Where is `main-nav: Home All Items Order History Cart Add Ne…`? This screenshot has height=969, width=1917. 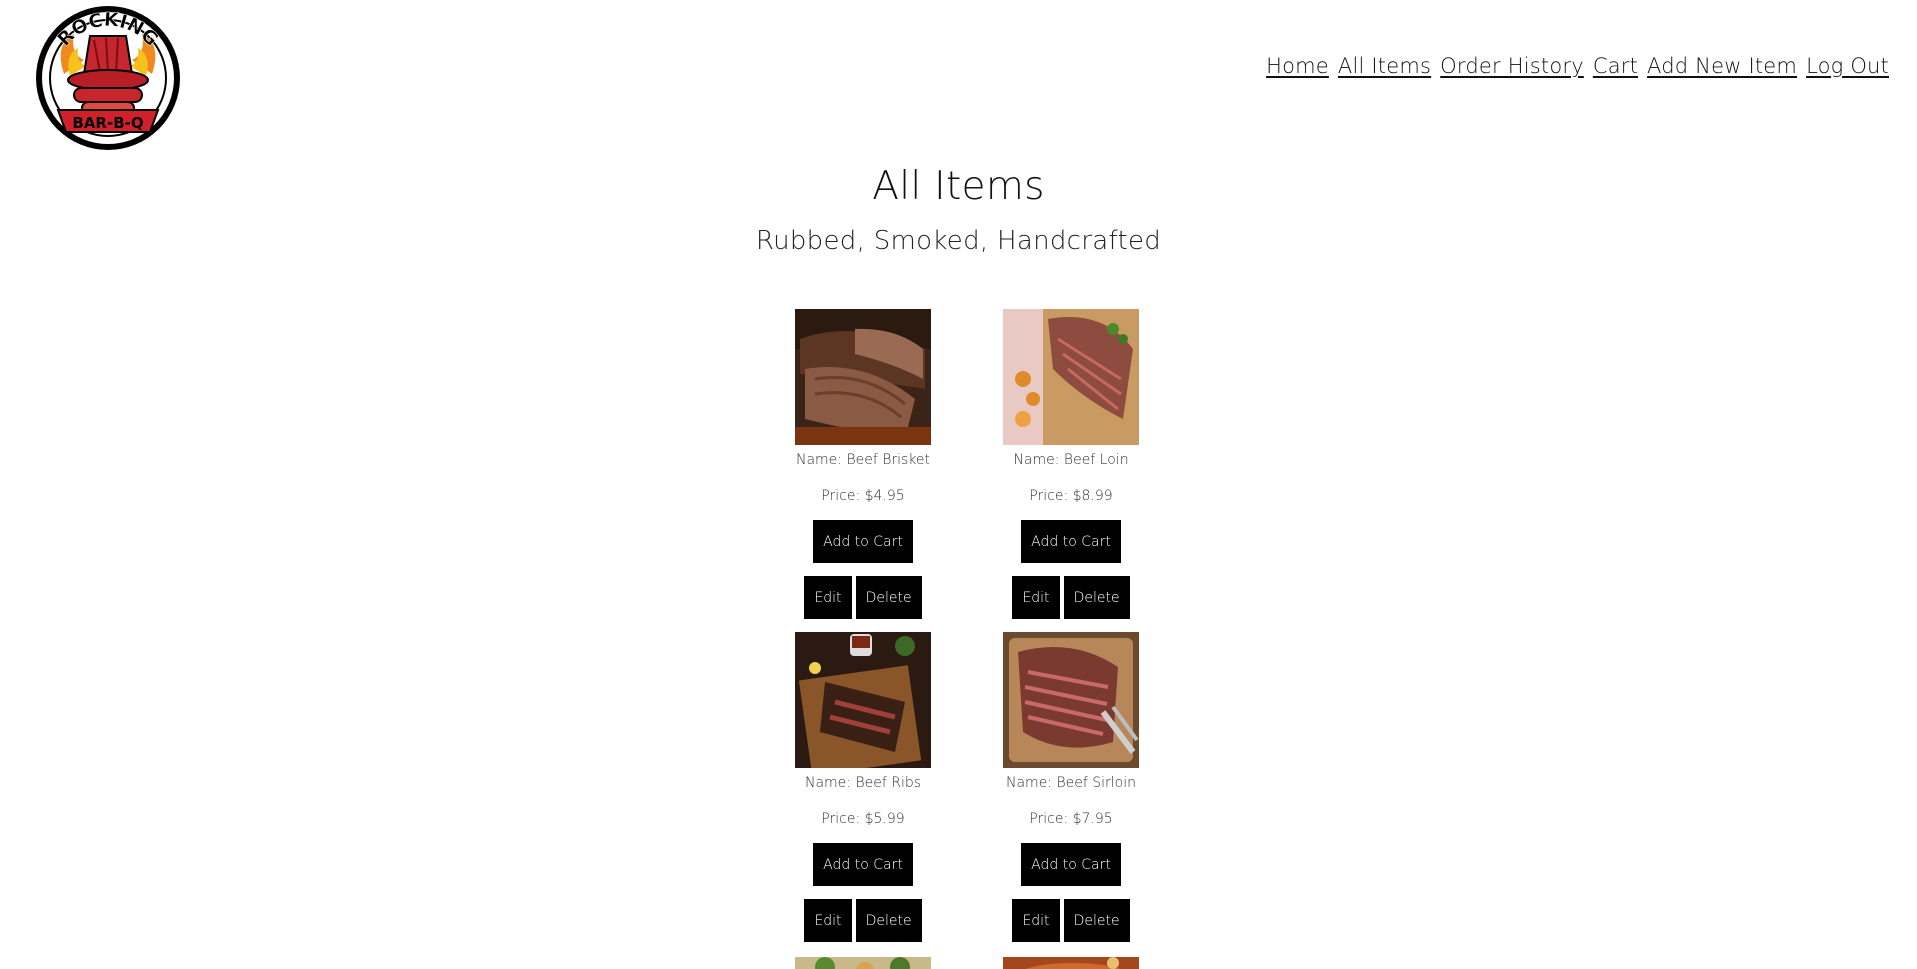 main-nav: Home All Items Order History Cart Add Ne… is located at coordinates (1577, 66).